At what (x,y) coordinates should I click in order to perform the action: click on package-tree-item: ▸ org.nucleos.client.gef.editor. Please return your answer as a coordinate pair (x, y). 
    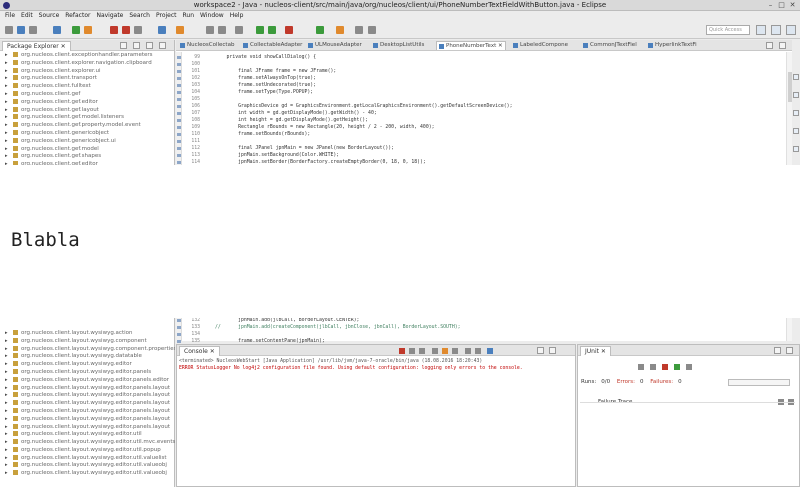
    Looking at the image, I should click on (87, 102).